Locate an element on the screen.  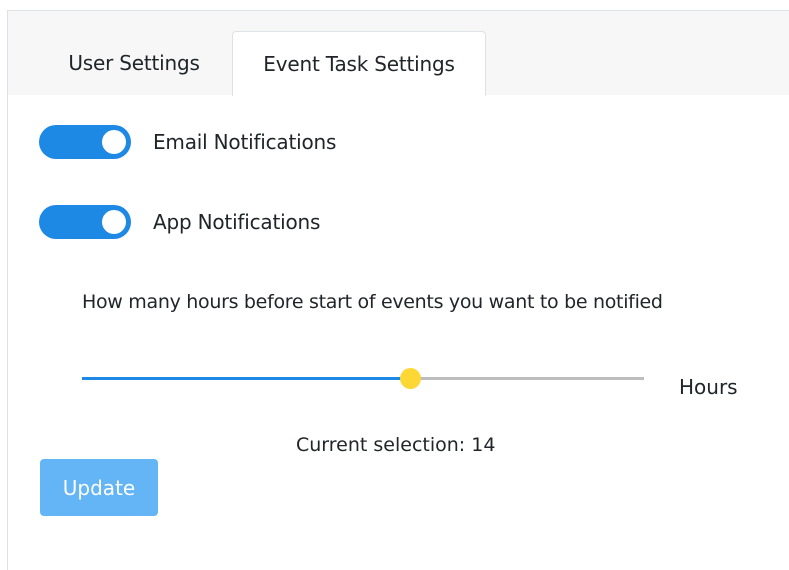
slider-track is located at coordinates (246, 378).